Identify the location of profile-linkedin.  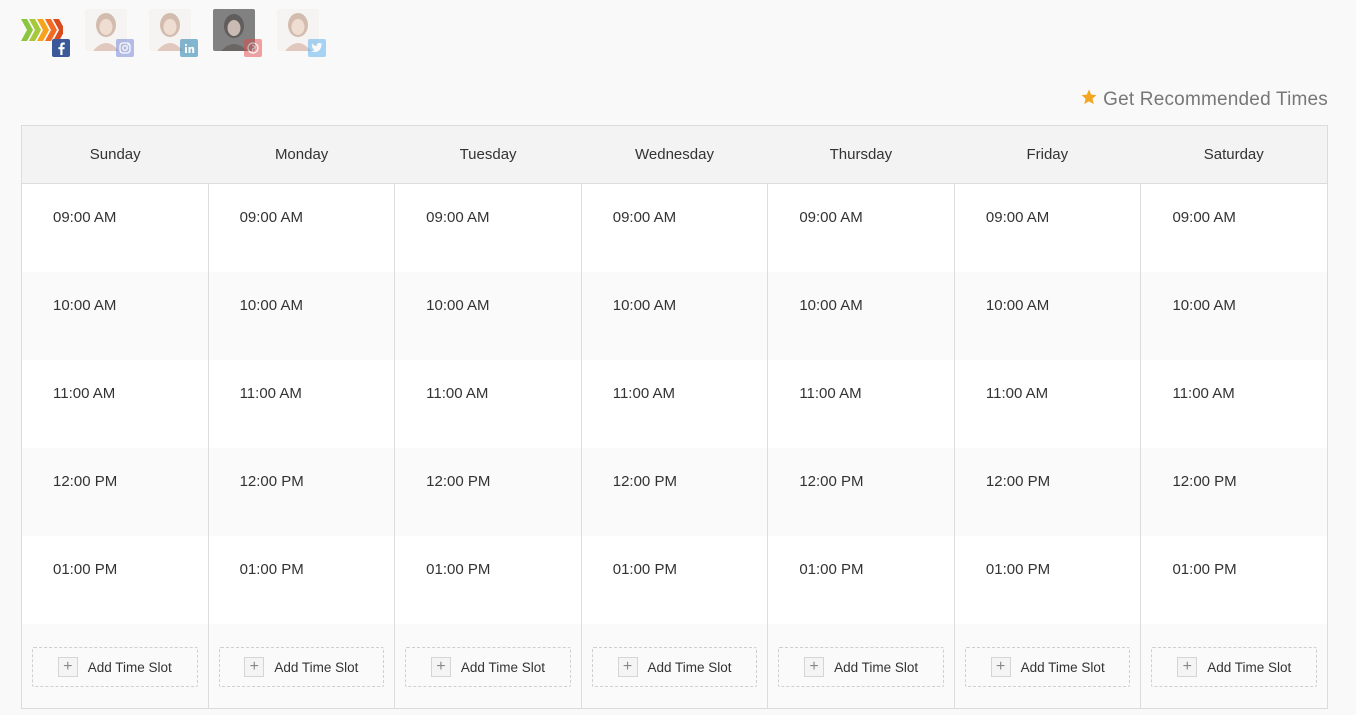
(173, 33).